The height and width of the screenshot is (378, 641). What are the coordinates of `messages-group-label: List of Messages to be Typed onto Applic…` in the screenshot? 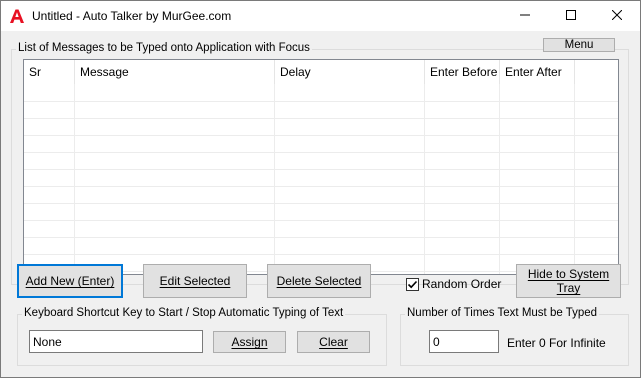 It's located at (164, 48).